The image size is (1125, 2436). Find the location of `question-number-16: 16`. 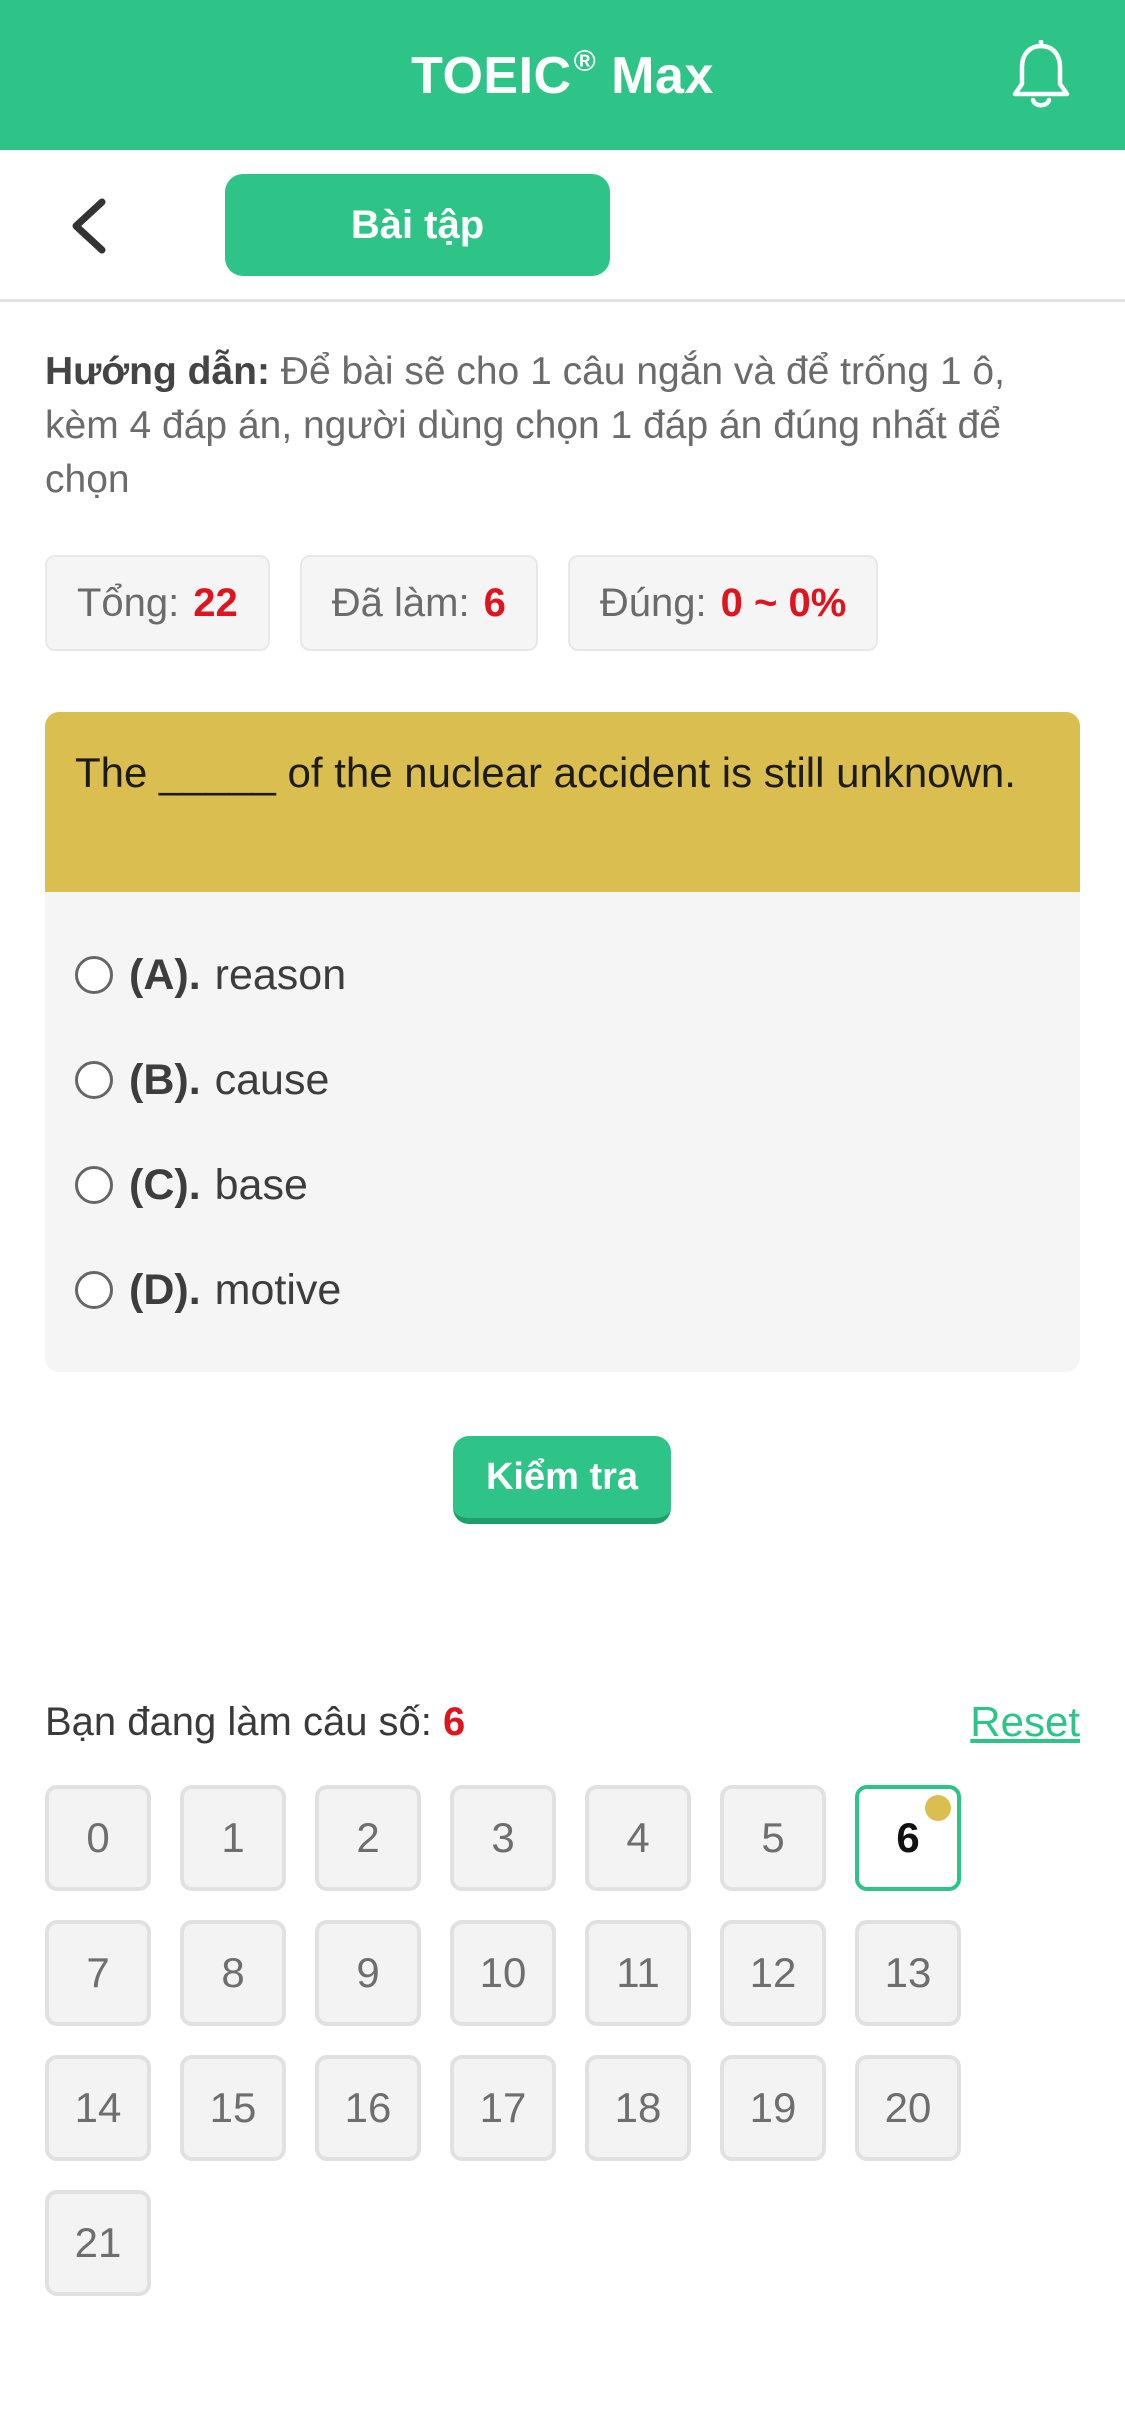

question-number-16: 16 is located at coordinates (368, 2108).